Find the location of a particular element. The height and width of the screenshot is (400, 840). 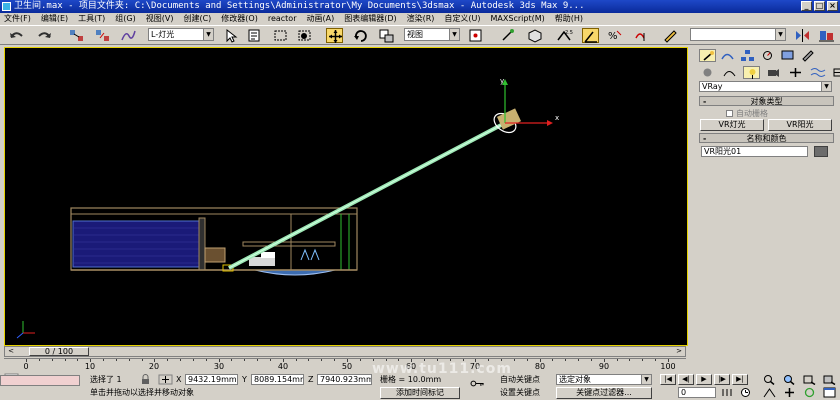

current-frame-input: 0 is located at coordinates (697, 392).